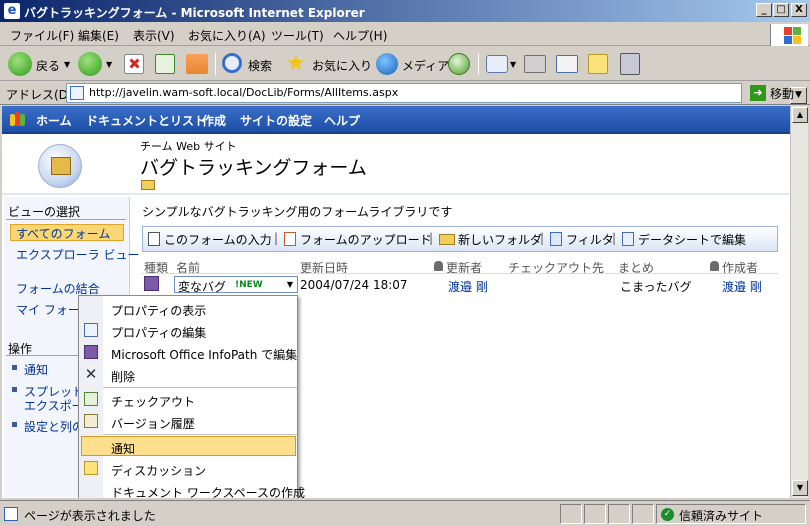  I want to click on menu-discussion: ディスカッション, so click(188, 468).